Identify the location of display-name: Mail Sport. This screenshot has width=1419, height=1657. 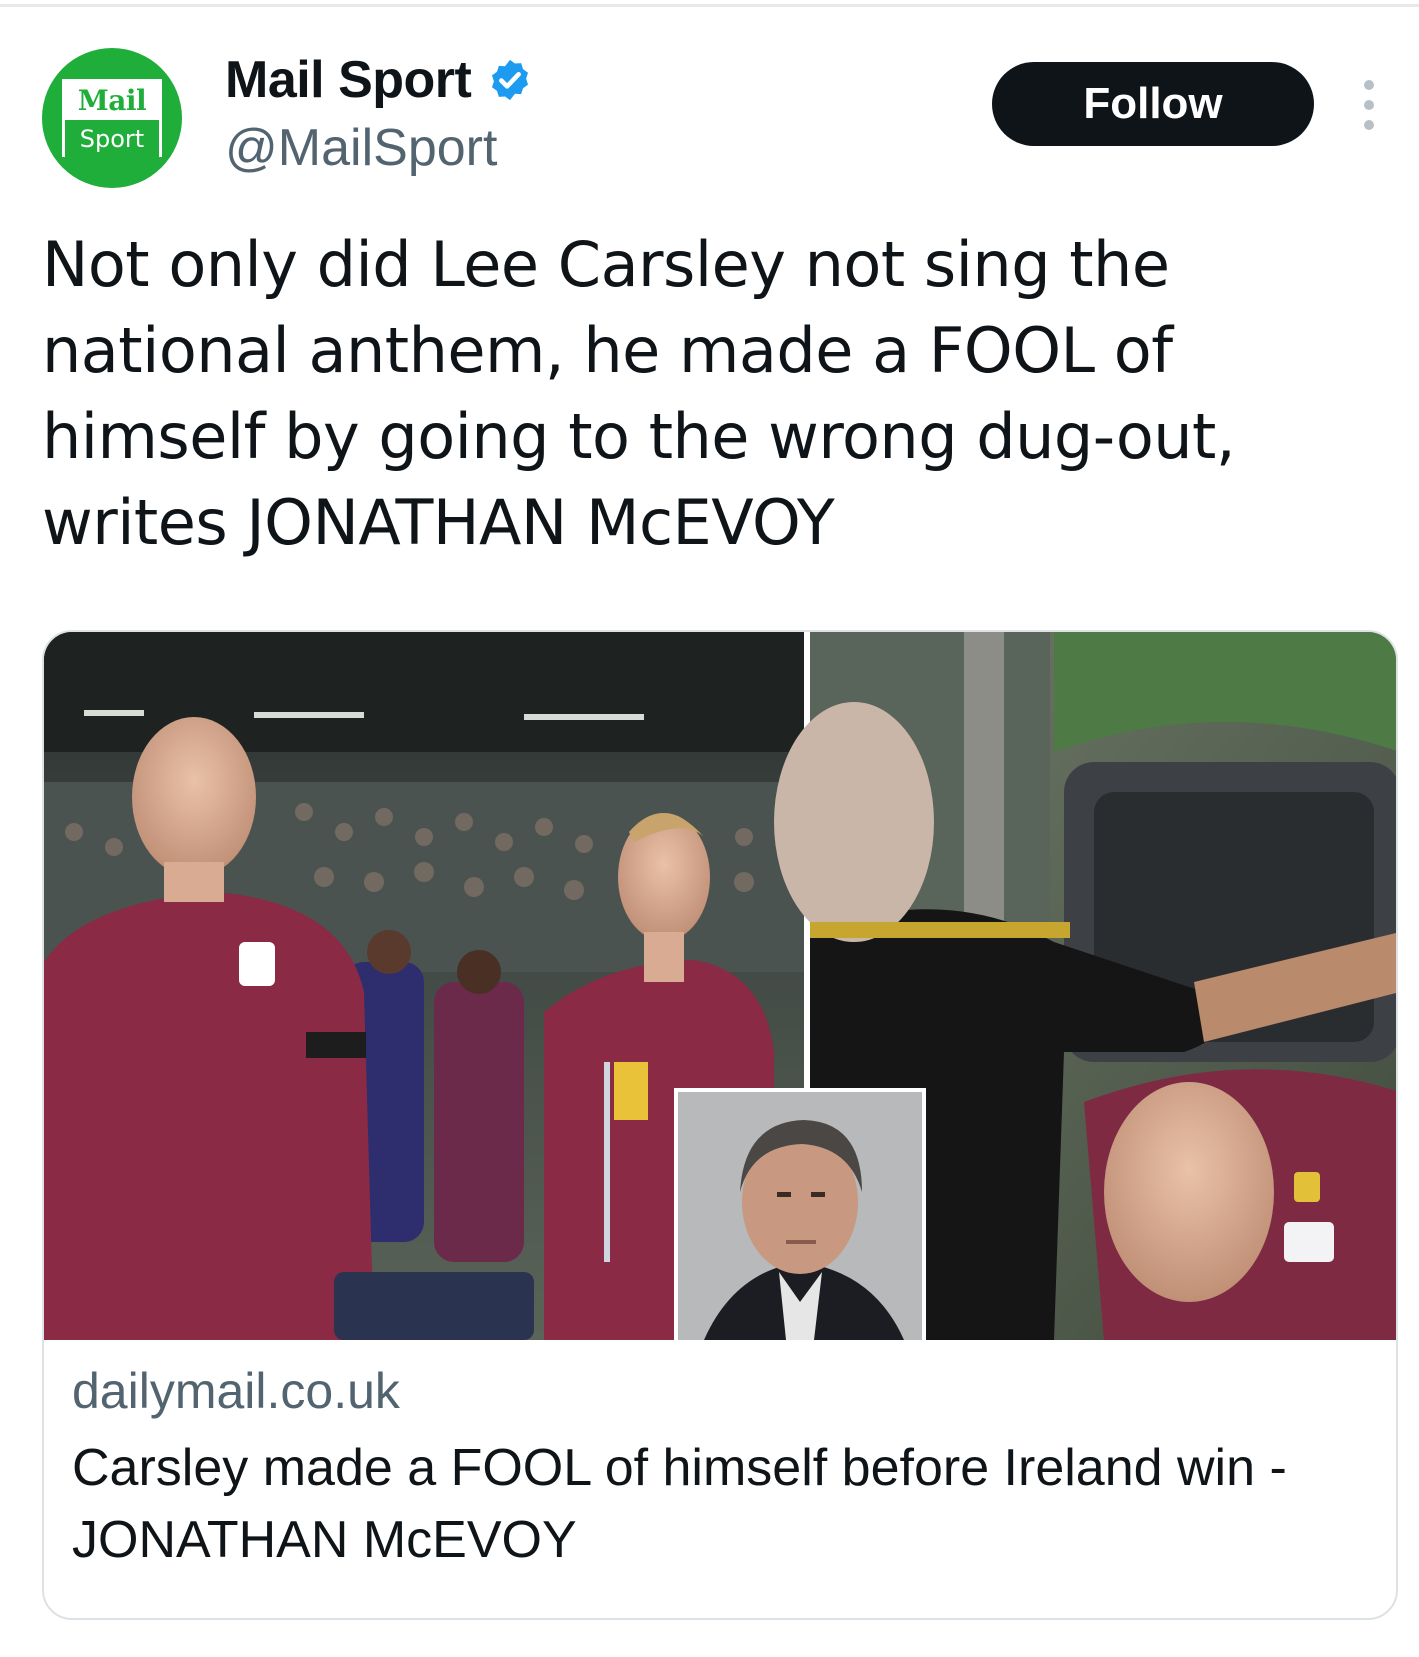
(348, 80).